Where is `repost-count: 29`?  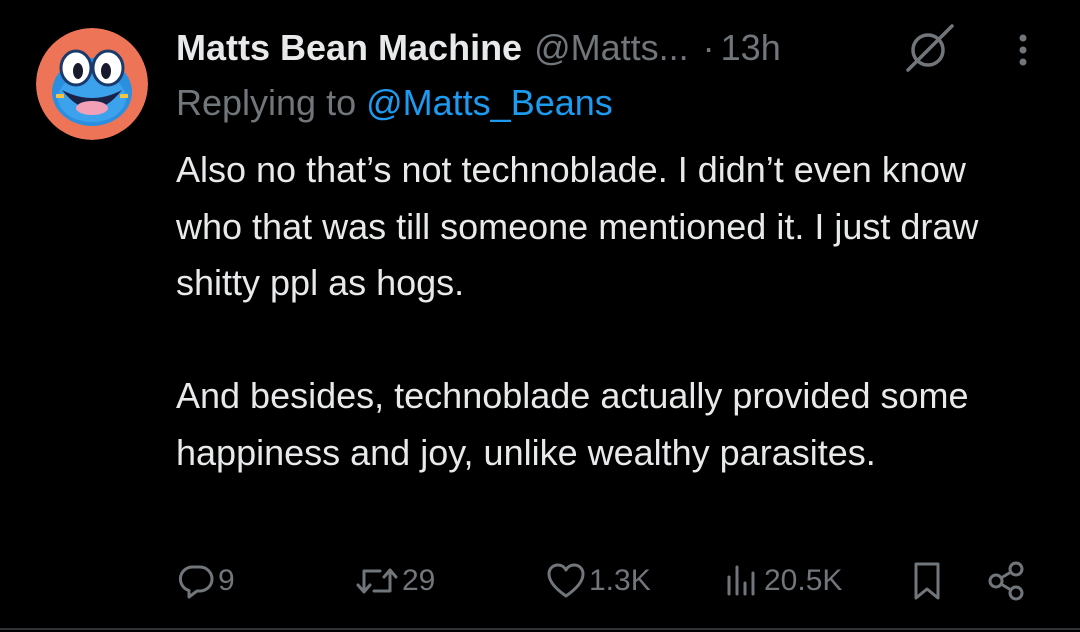
repost-count: 29 is located at coordinates (419, 580).